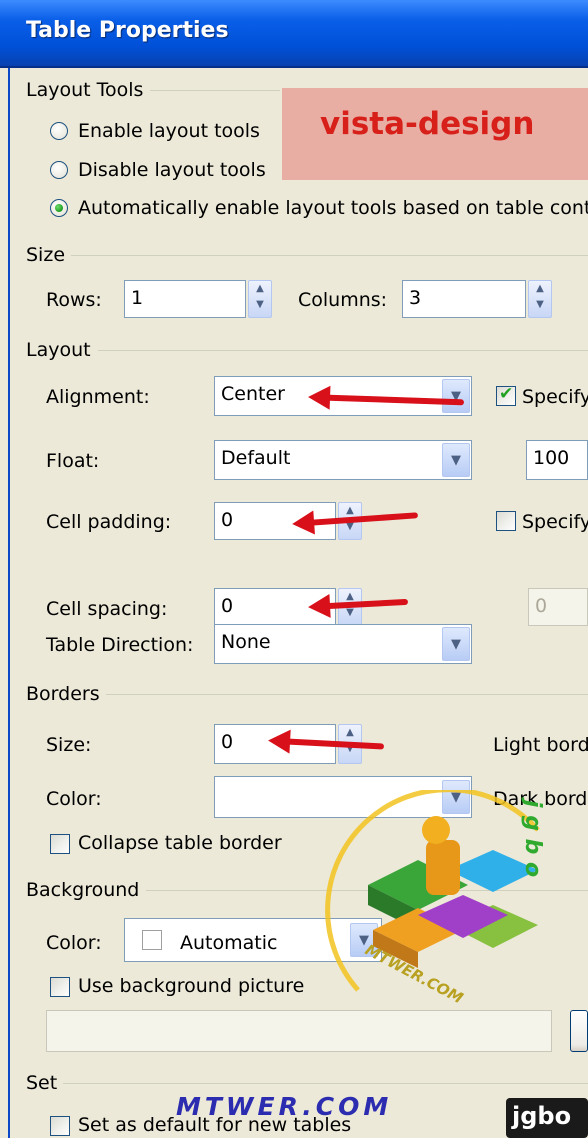  Describe the element at coordinates (464, 299) in the screenshot. I see `columns-input: 3` at that location.